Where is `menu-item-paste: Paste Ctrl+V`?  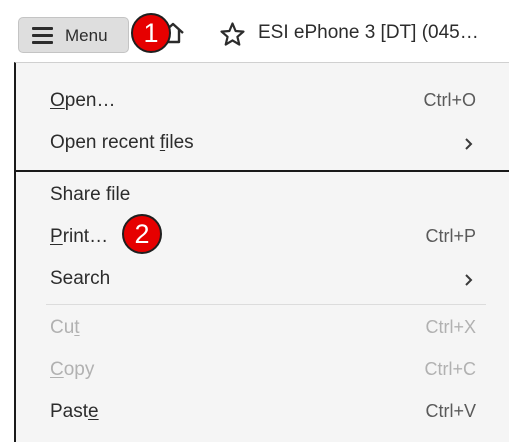 menu-item-paste: Paste Ctrl+V is located at coordinates (256, 413).